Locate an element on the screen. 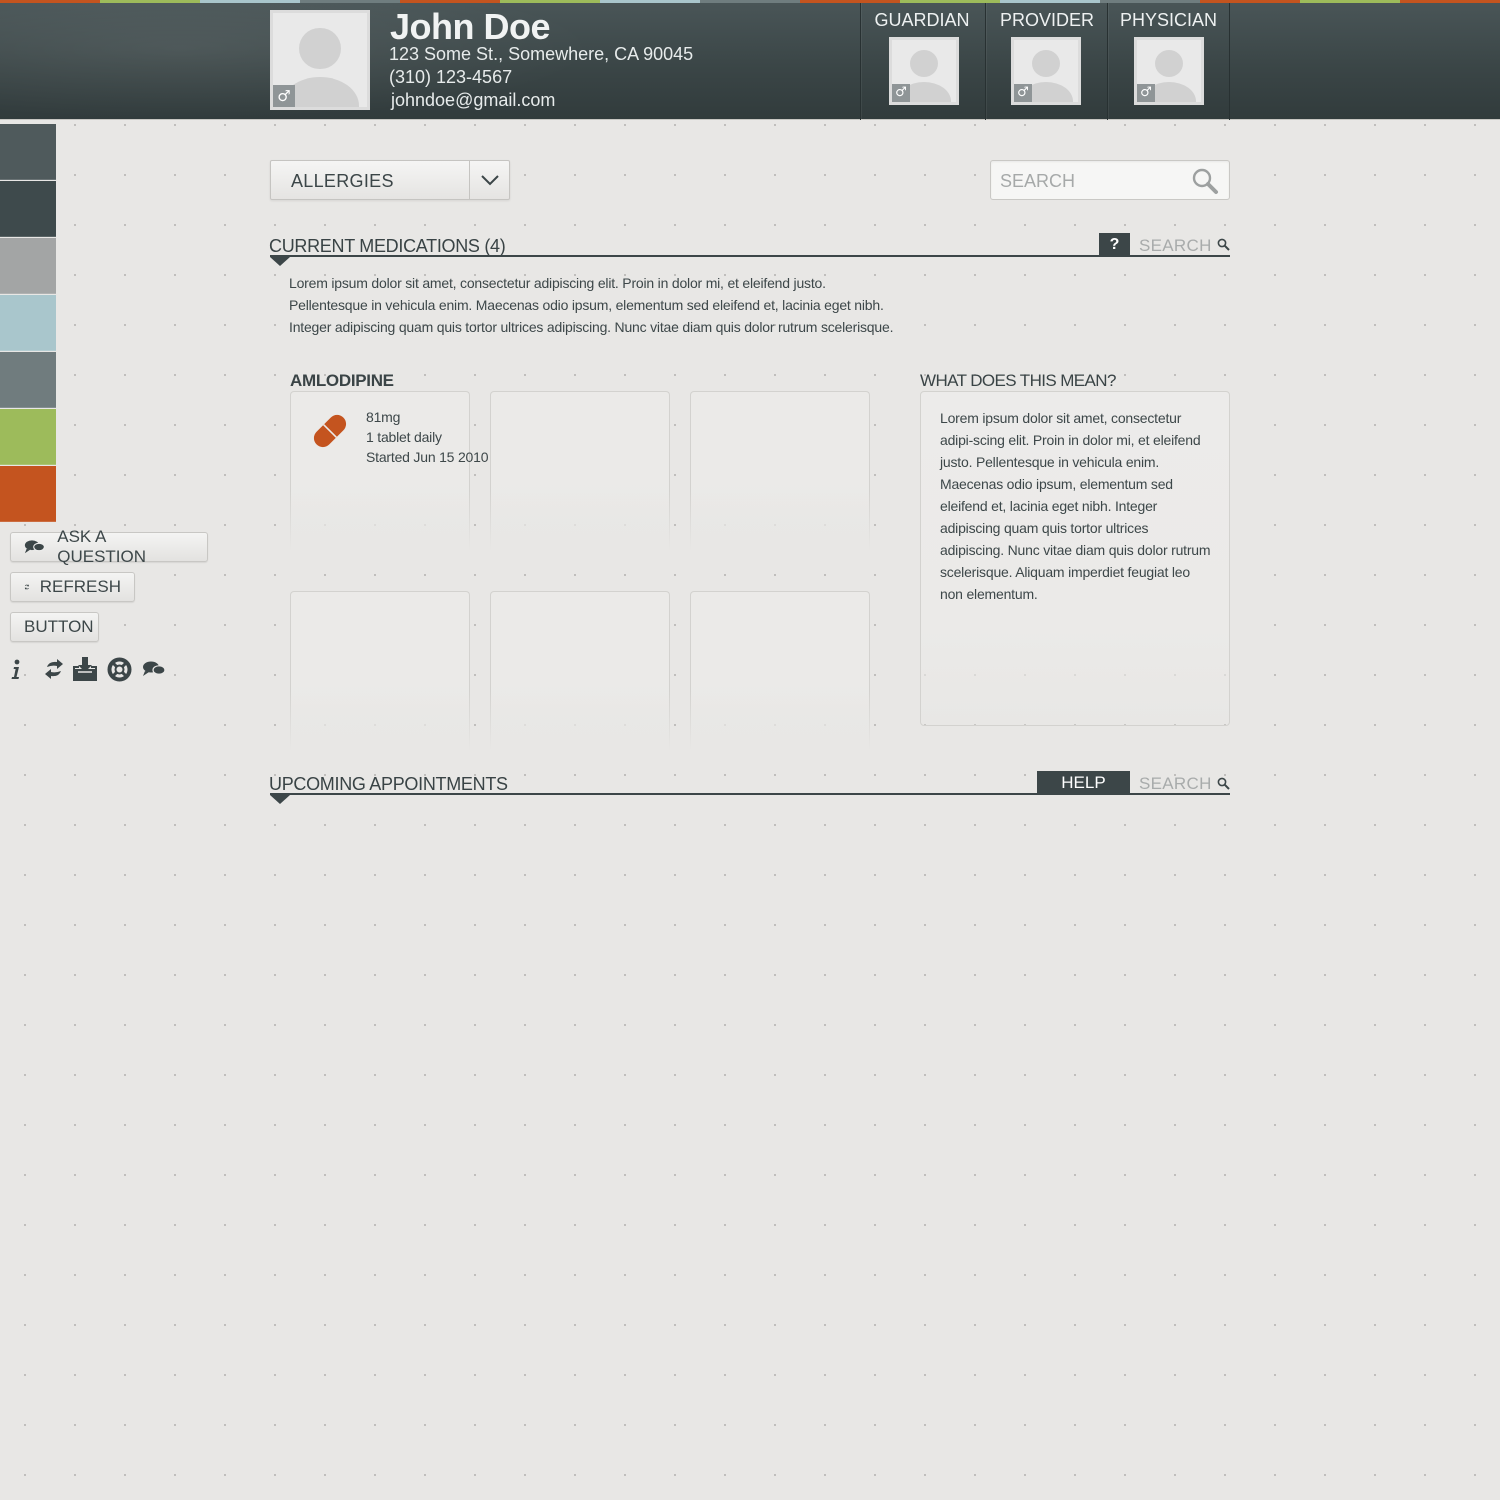 The height and width of the screenshot is (1500, 1500). physician-avatar: ♂ is located at coordinates (1169, 71).